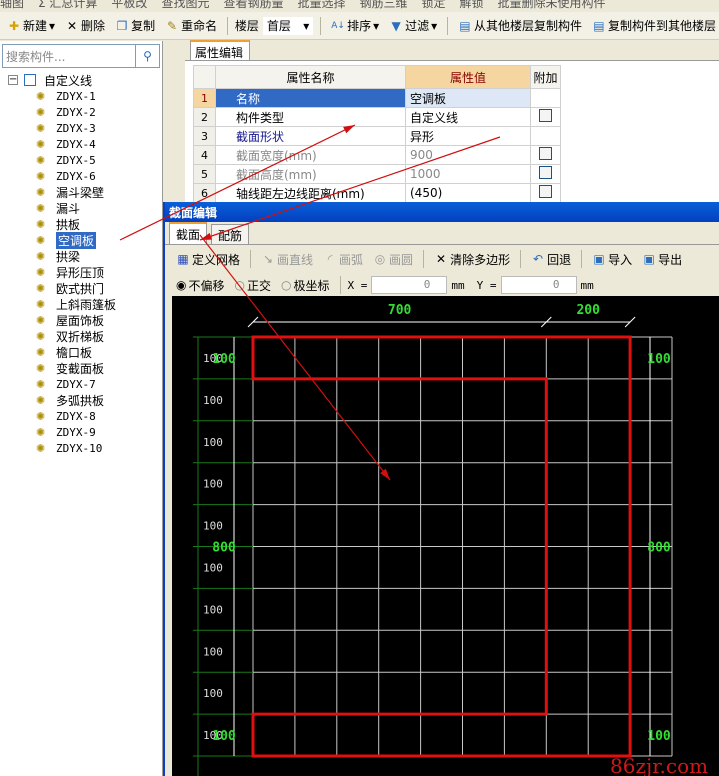 The image size is (719, 776). Describe the element at coordinates (659, 765) in the screenshot. I see `watermark: 86zjr.com` at that location.